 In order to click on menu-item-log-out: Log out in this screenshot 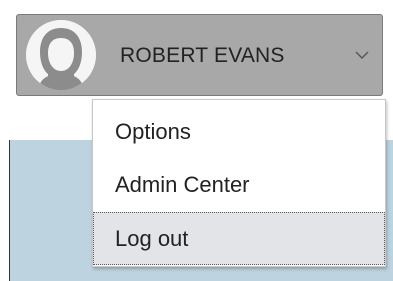, I will do `click(239, 238)`.